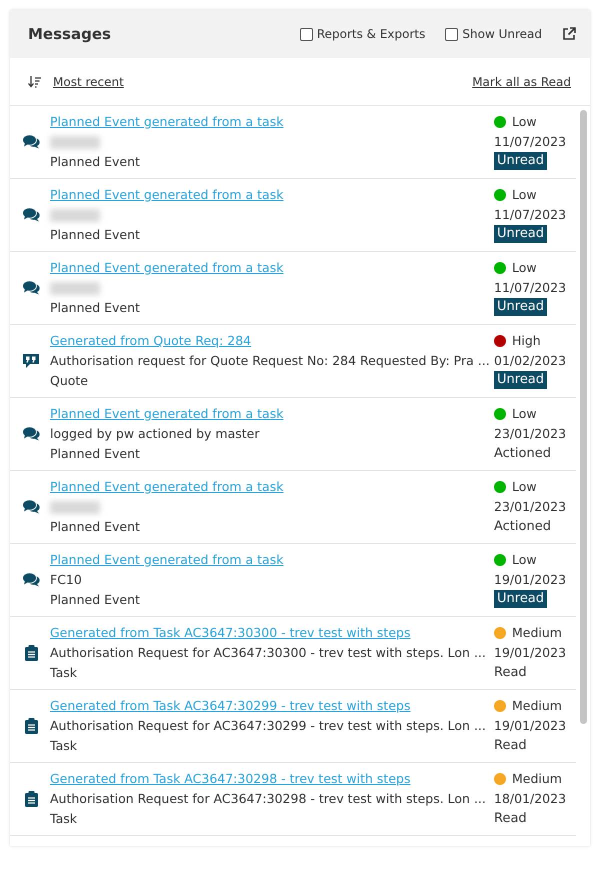 This screenshot has width=600, height=870. Describe the element at coordinates (293, 580) in the screenshot. I see `message-row: Planned Event generated from a task FC10 Planned Event Low 19/01/2023 Unread` at that location.